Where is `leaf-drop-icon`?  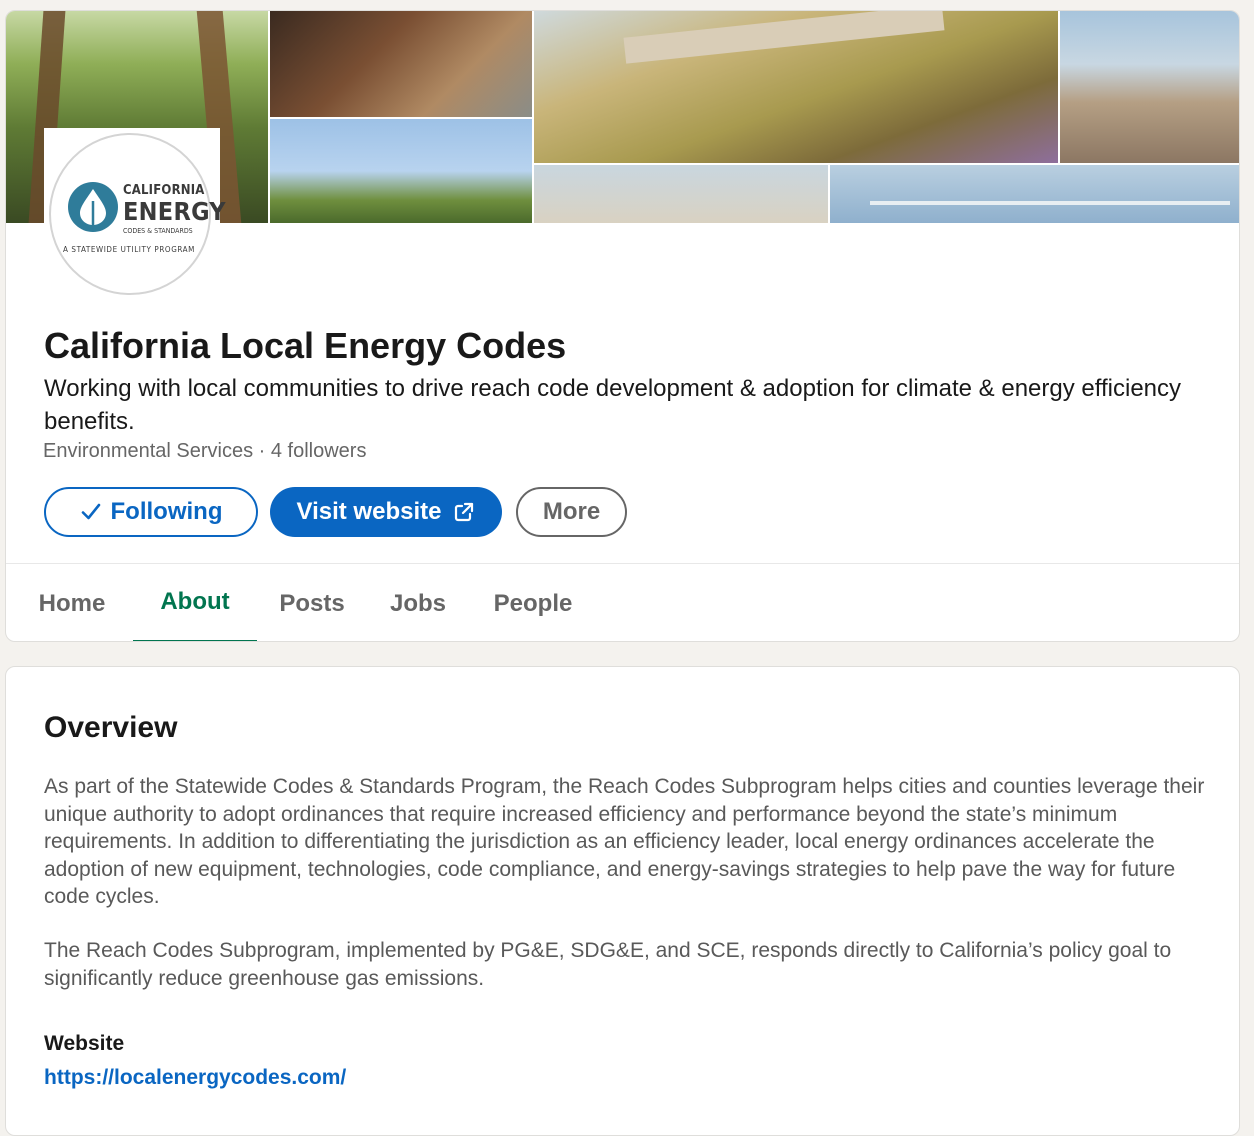
leaf-drop-icon is located at coordinates (93, 207).